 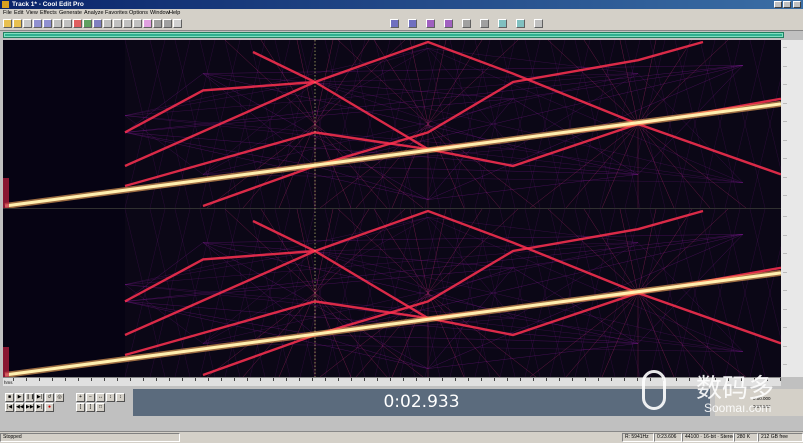 What do you see at coordinates (715, 392) in the screenshot?
I see `watermark: 数码多 Soomaı.com` at bounding box center [715, 392].